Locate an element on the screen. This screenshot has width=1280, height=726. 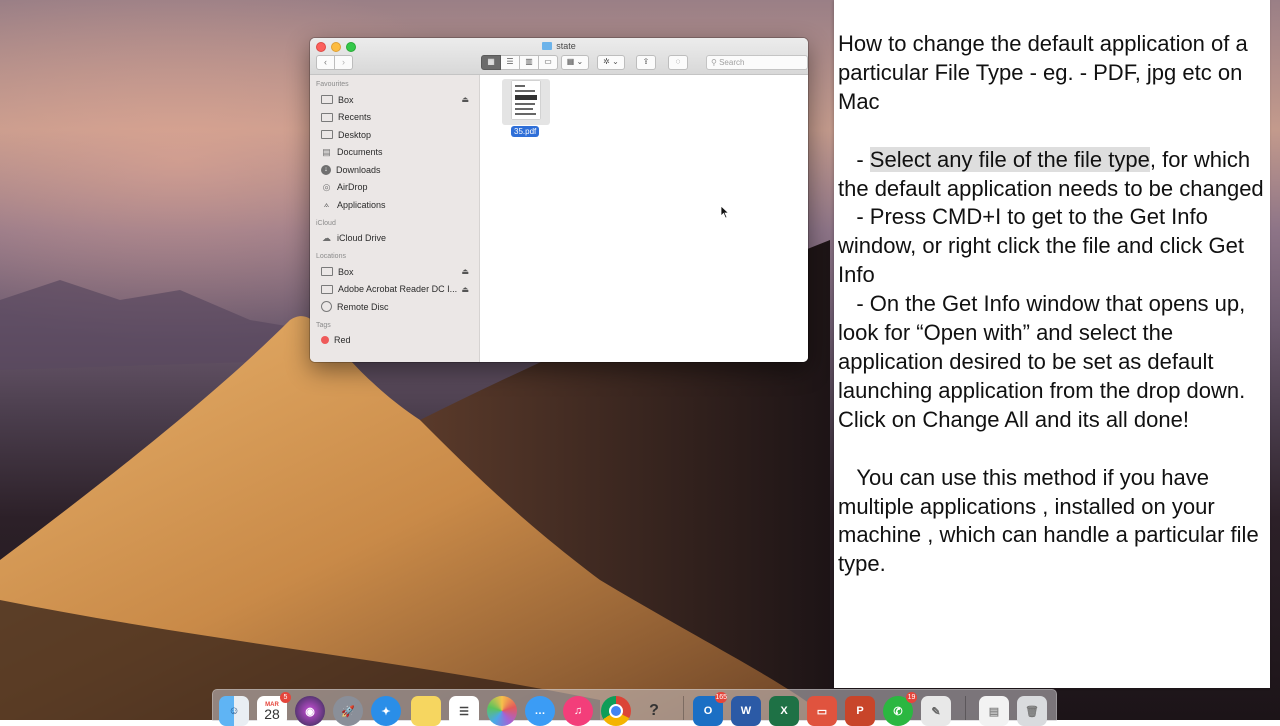
highlighted-text: Select any file of the file type is located at coordinates (1009, 159).